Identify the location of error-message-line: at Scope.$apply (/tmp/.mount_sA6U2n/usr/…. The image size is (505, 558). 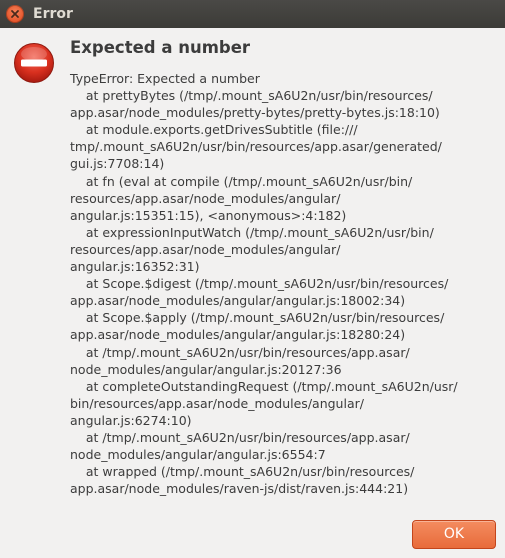
(257, 318).